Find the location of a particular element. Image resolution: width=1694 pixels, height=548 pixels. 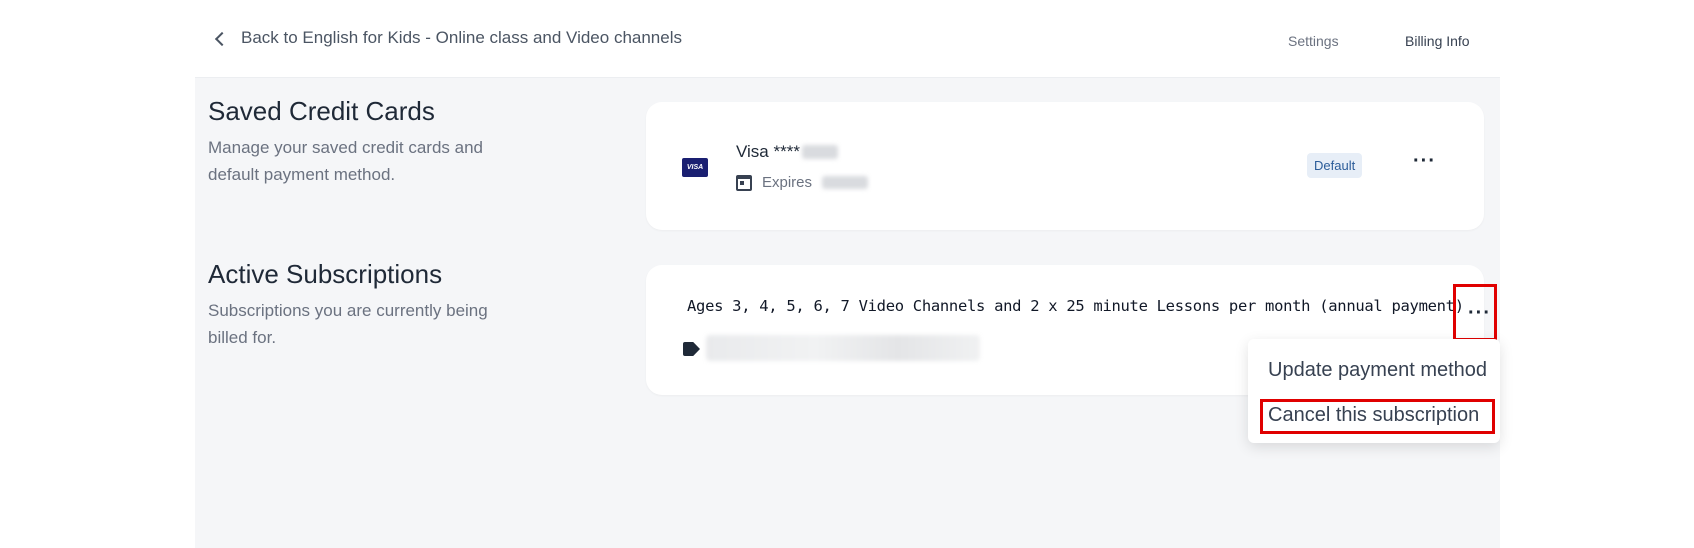

cancel-highlight is located at coordinates (1377, 416).